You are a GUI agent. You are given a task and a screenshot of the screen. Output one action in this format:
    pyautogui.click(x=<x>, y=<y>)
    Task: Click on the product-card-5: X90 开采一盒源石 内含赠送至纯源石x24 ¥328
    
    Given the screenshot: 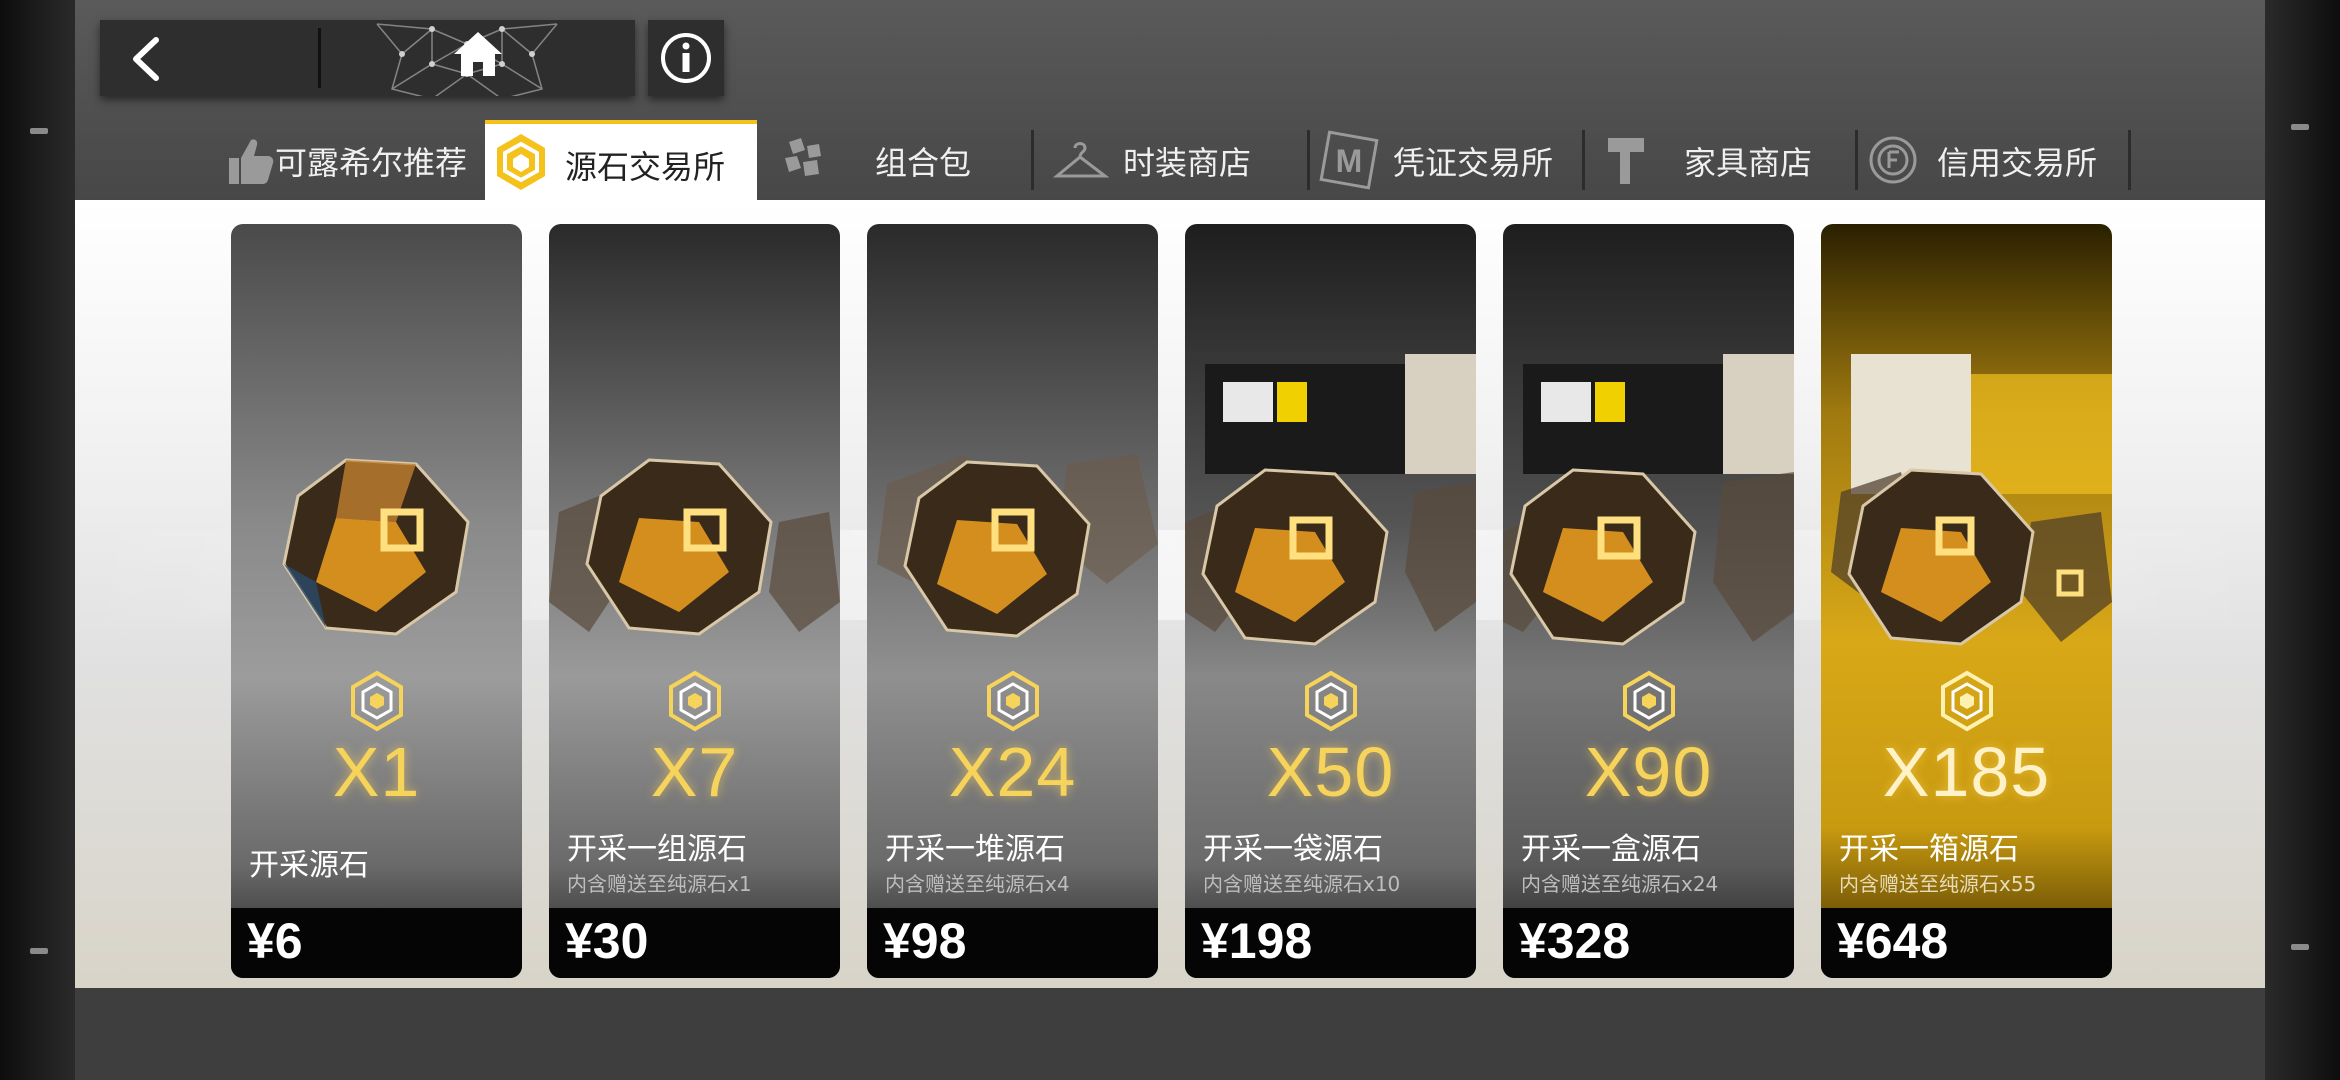 What is the action you would take?
    pyautogui.click(x=1648, y=601)
    